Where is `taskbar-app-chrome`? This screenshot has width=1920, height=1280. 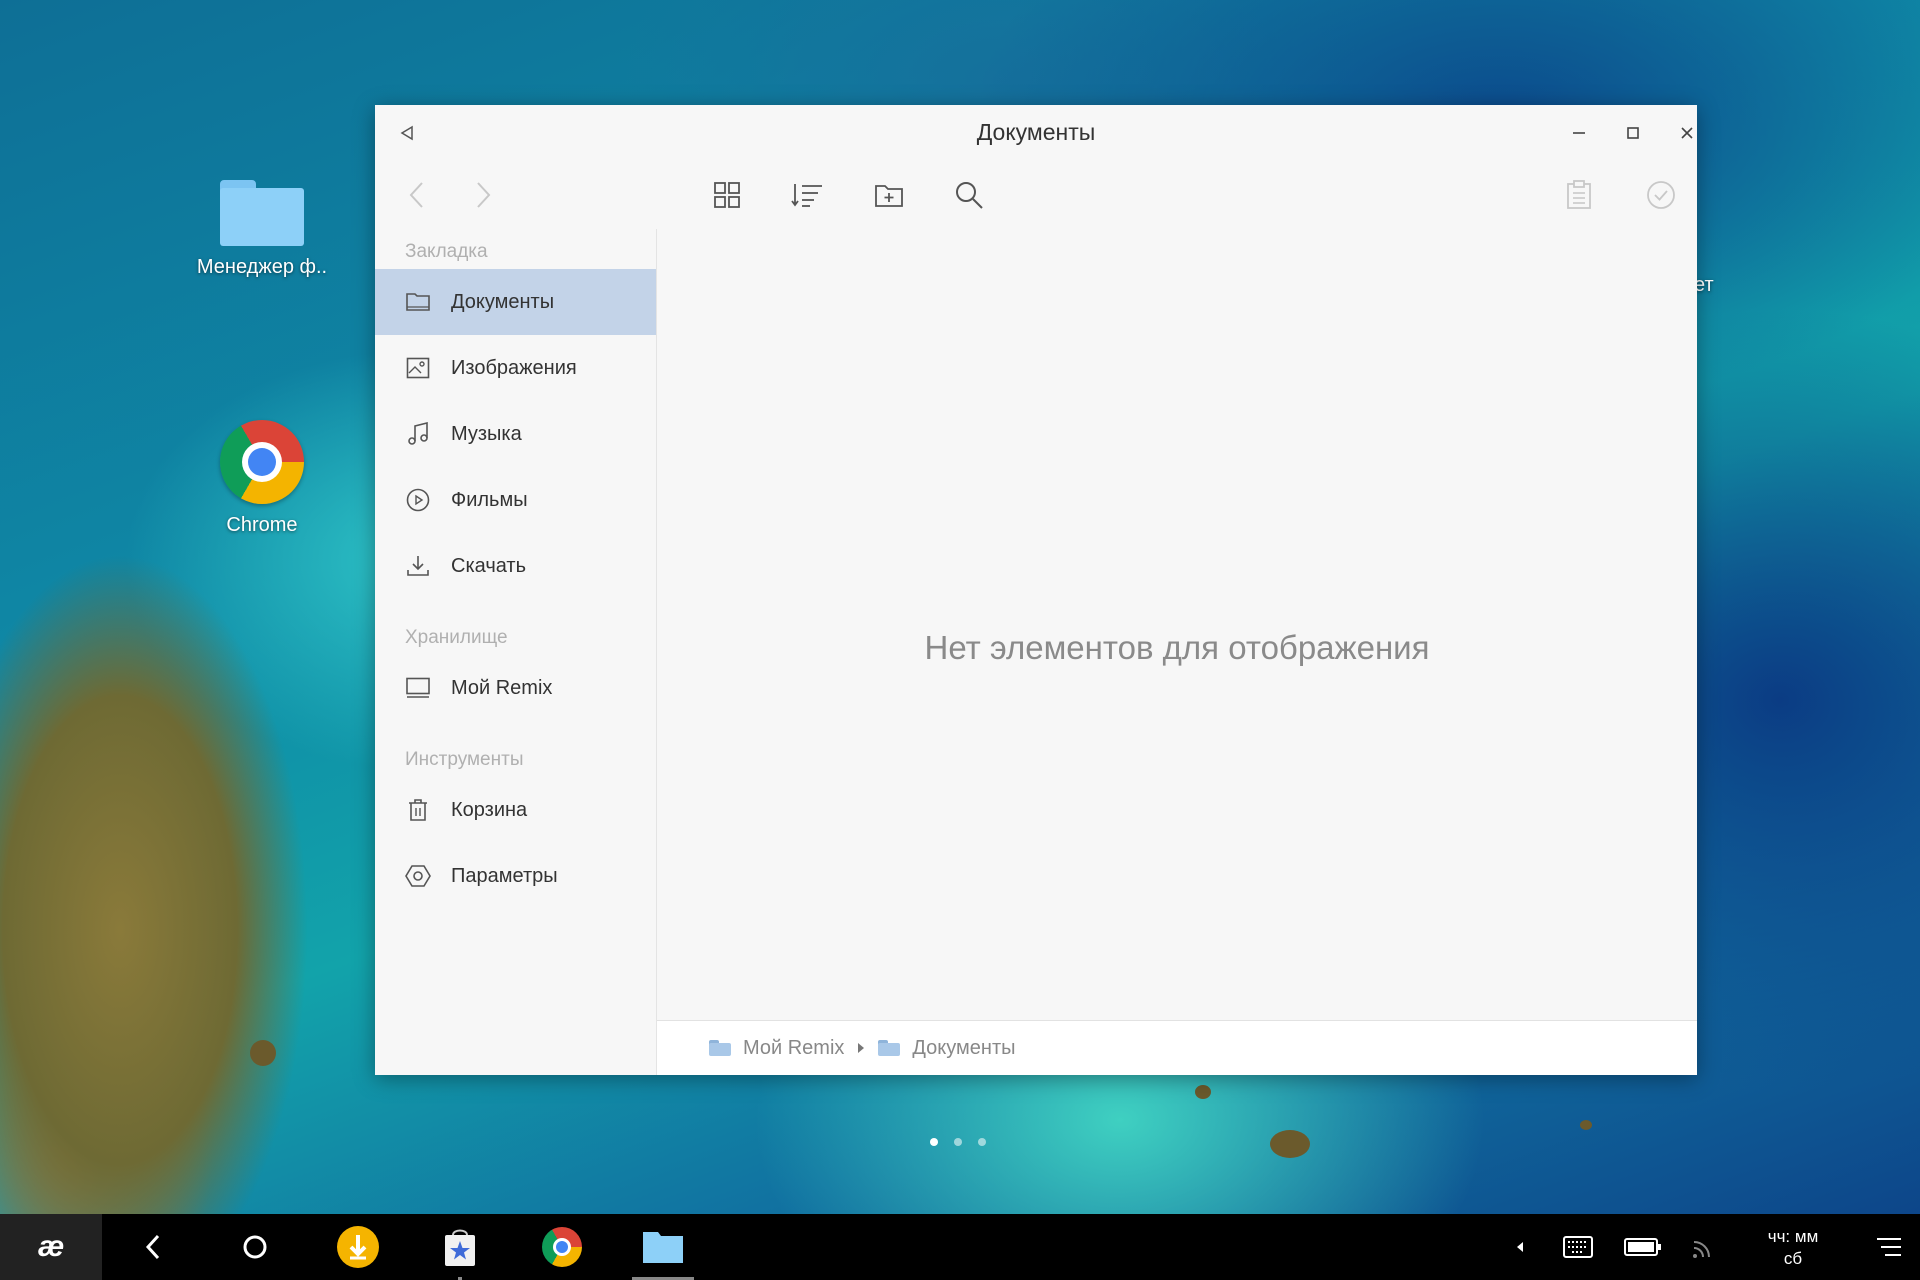 taskbar-app-chrome is located at coordinates (562, 1247).